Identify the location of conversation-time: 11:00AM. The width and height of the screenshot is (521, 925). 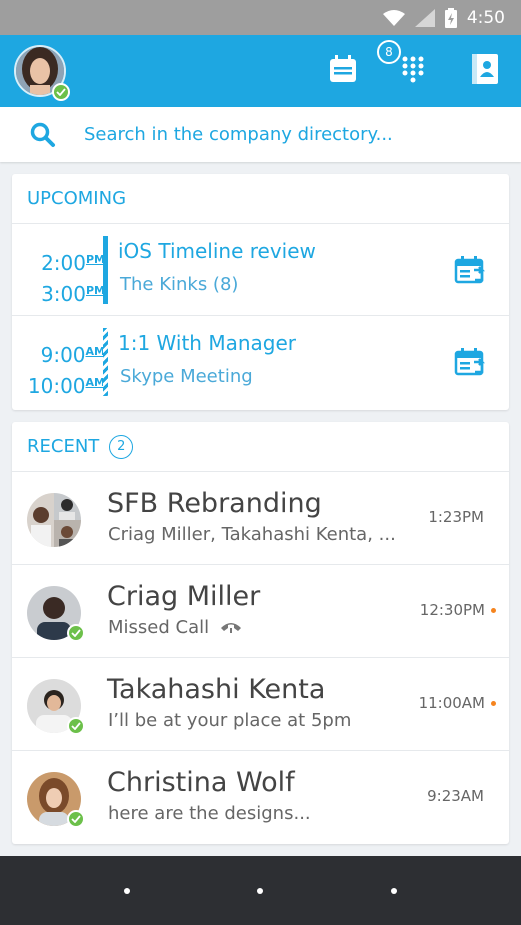
(457, 703).